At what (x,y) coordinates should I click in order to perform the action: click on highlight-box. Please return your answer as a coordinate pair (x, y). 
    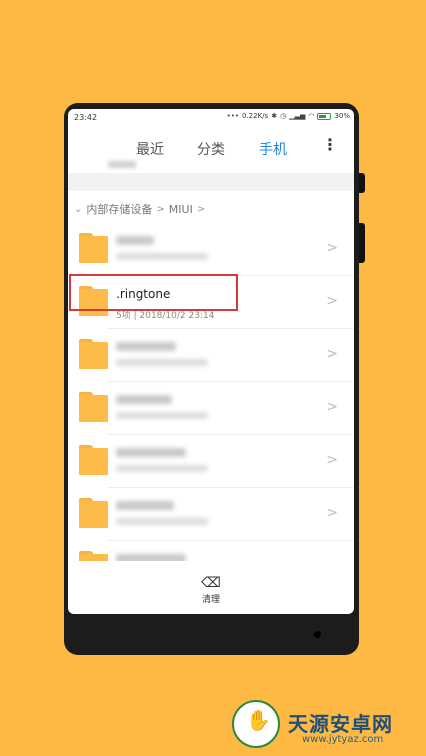
    Looking at the image, I should click on (153, 292).